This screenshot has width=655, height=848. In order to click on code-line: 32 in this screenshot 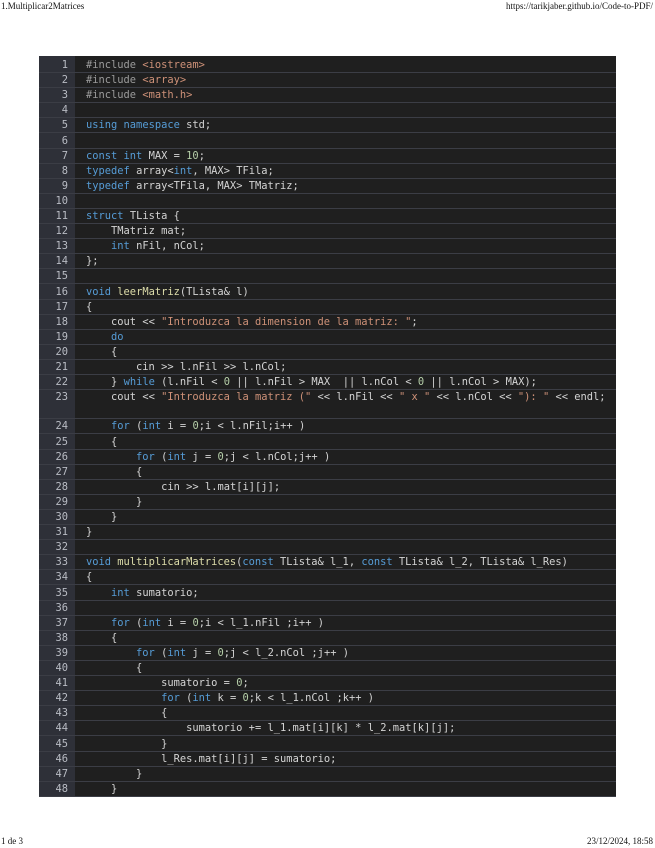, I will do `click(327, 548)`.